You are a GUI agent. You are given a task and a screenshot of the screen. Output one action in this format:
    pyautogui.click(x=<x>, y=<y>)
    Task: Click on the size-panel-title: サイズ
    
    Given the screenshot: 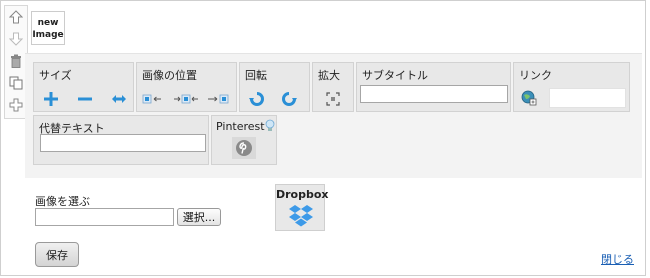 What is the action you would take?
    pyautogui.click(x=55, y=75)
    